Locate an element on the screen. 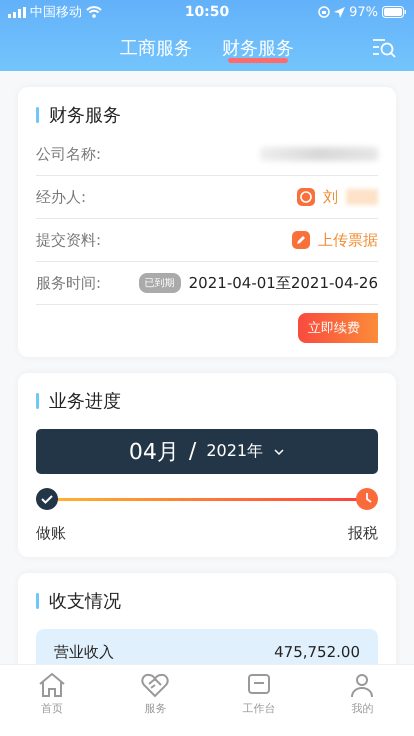 Image resolution: width=414 pixels, height=736 pixels. field-label: 提交资料: is located at coordinates (69, 240).